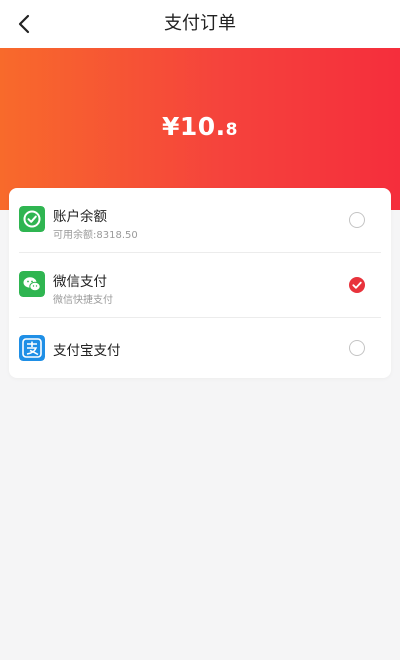 The image size is (400, 660). I want to click on checkmark-icon, so click(357, 285).